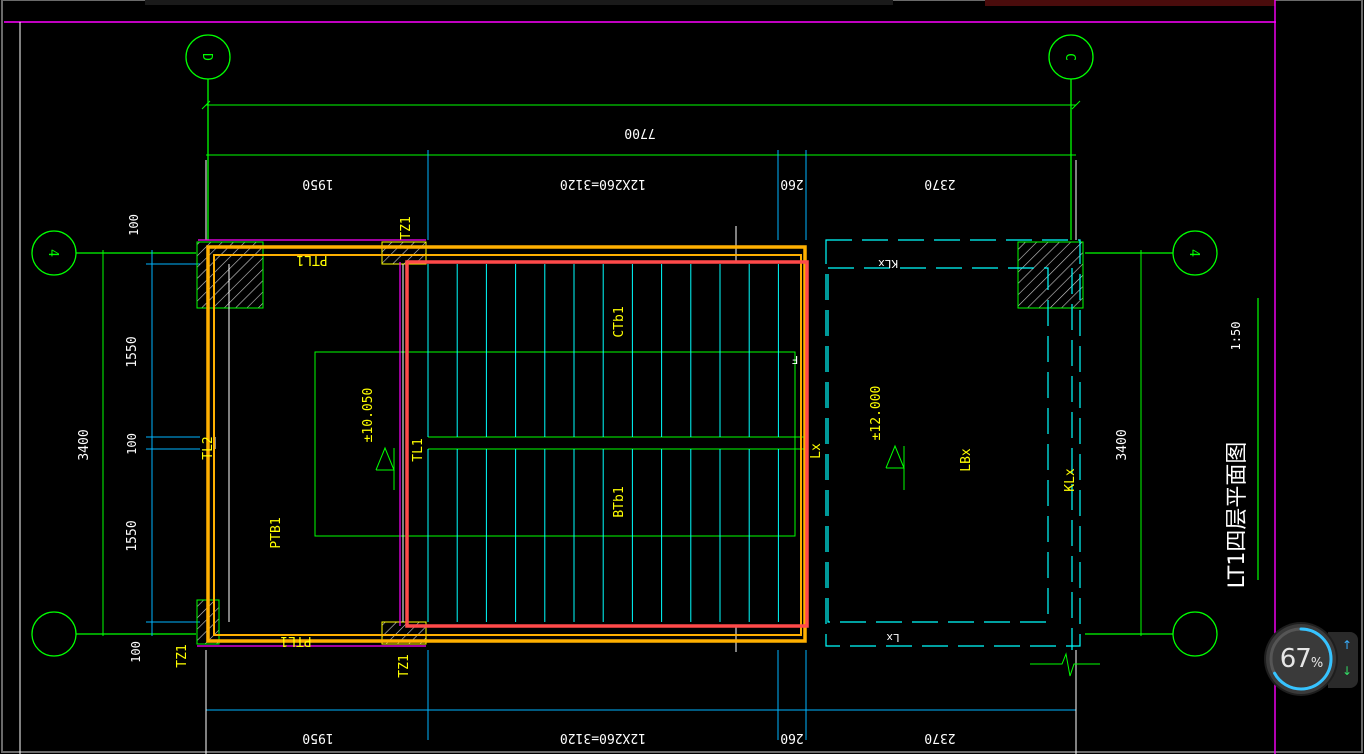  What do you see at coordinates (1347, 671) in the screenshot?
I see `arrow-down-icon: ↓` at bounding box center [1347, 671].